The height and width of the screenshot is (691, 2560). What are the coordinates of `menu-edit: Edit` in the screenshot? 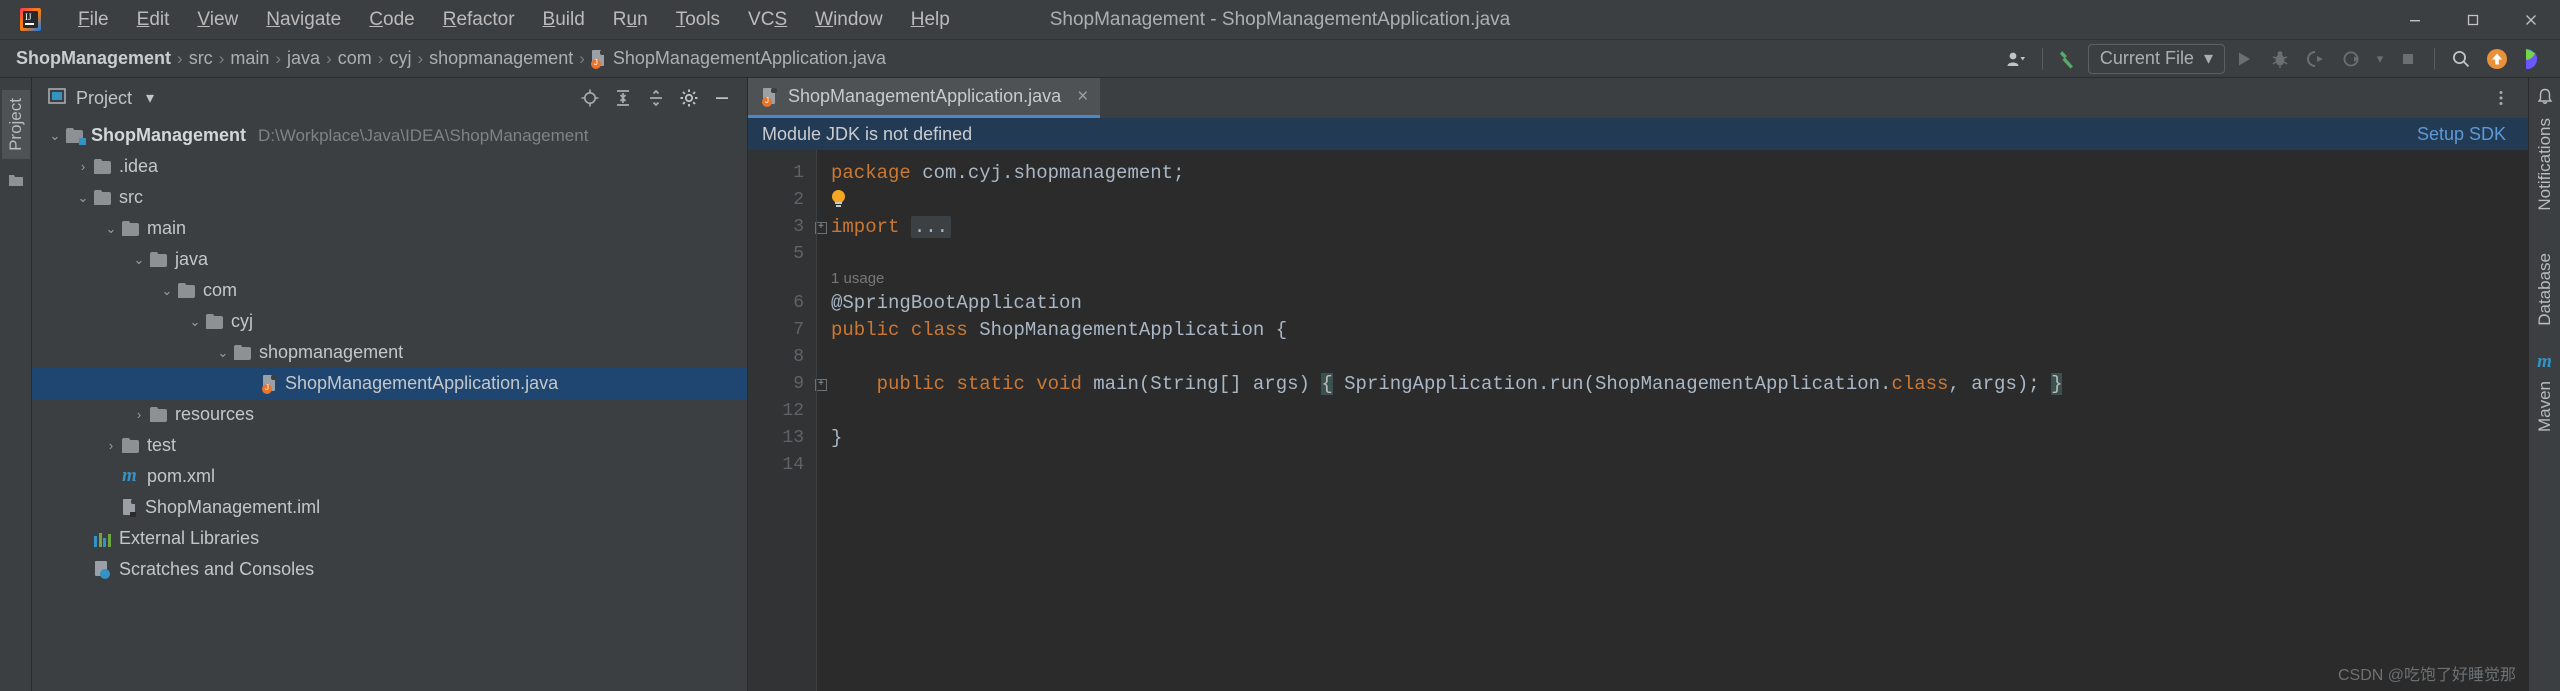 It's located at (153, 20).